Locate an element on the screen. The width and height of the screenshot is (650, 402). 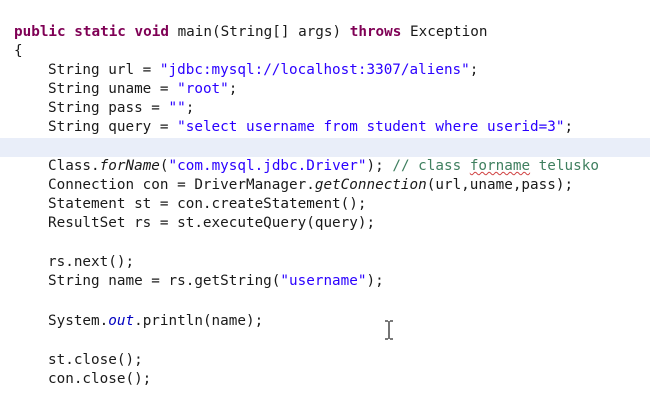
uname-string: "root" is located at coordinates (203, 89).